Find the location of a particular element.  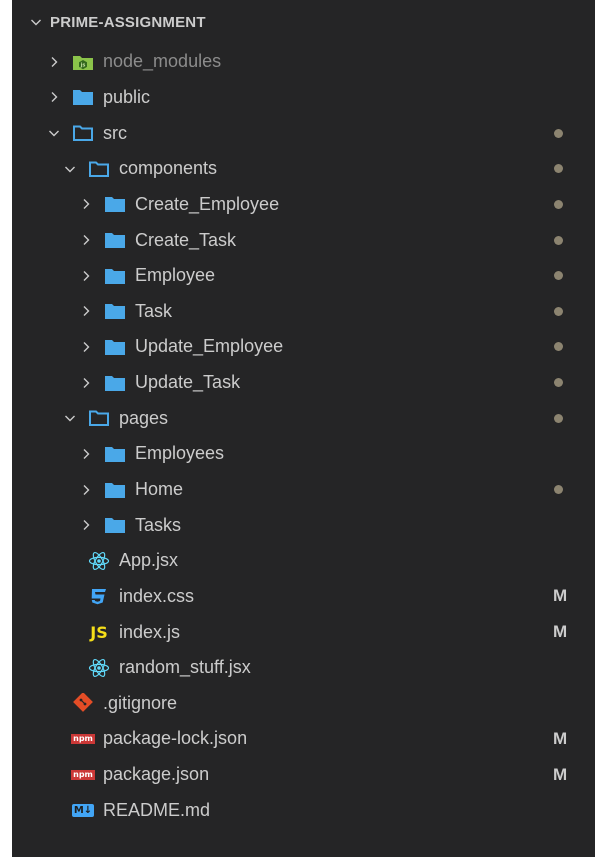

tree-item-label: Employee is located at coordinates (175, 275).